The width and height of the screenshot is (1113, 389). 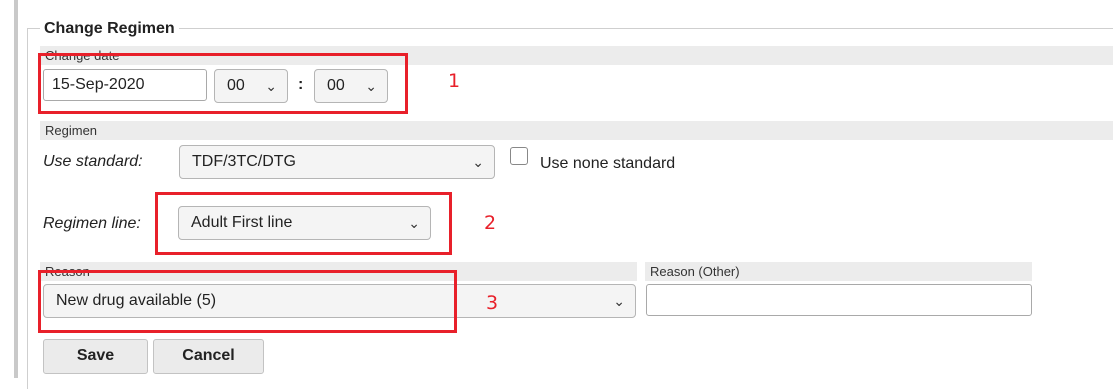 I want to click on annotation-number-2: 2, so click(x=490, y=223).